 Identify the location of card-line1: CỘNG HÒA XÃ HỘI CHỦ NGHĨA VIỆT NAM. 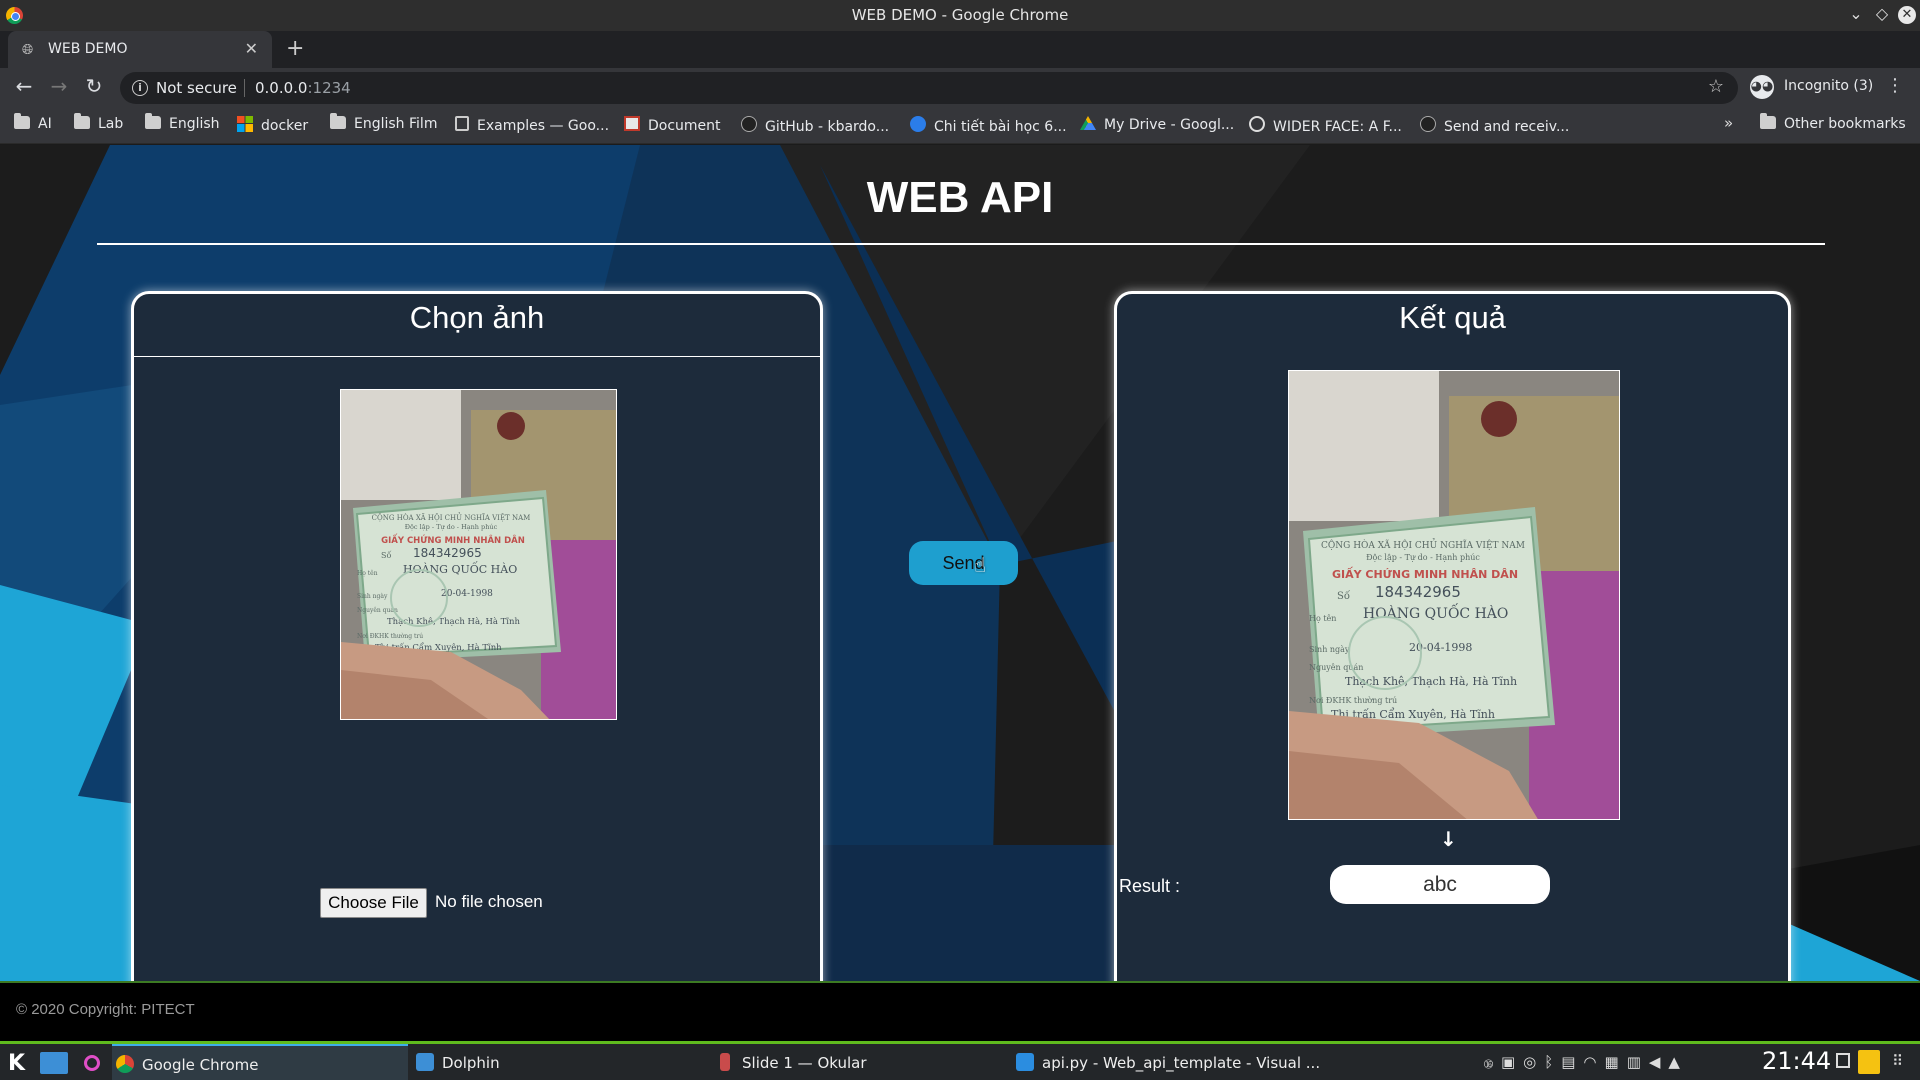
(451, 517).